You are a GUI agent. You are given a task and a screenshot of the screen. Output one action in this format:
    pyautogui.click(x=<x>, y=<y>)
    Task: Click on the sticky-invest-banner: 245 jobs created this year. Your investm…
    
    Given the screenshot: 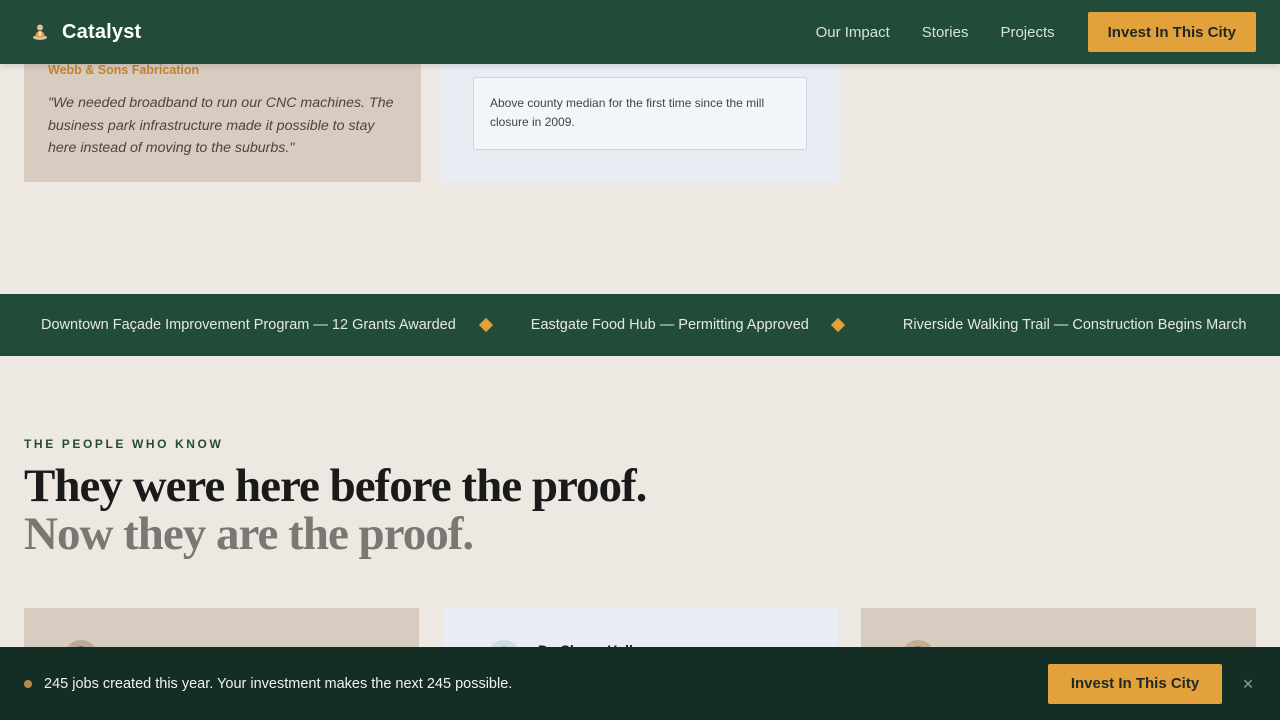 What is the action you would take?
    pyautogui.click(x=640, y=683)
    